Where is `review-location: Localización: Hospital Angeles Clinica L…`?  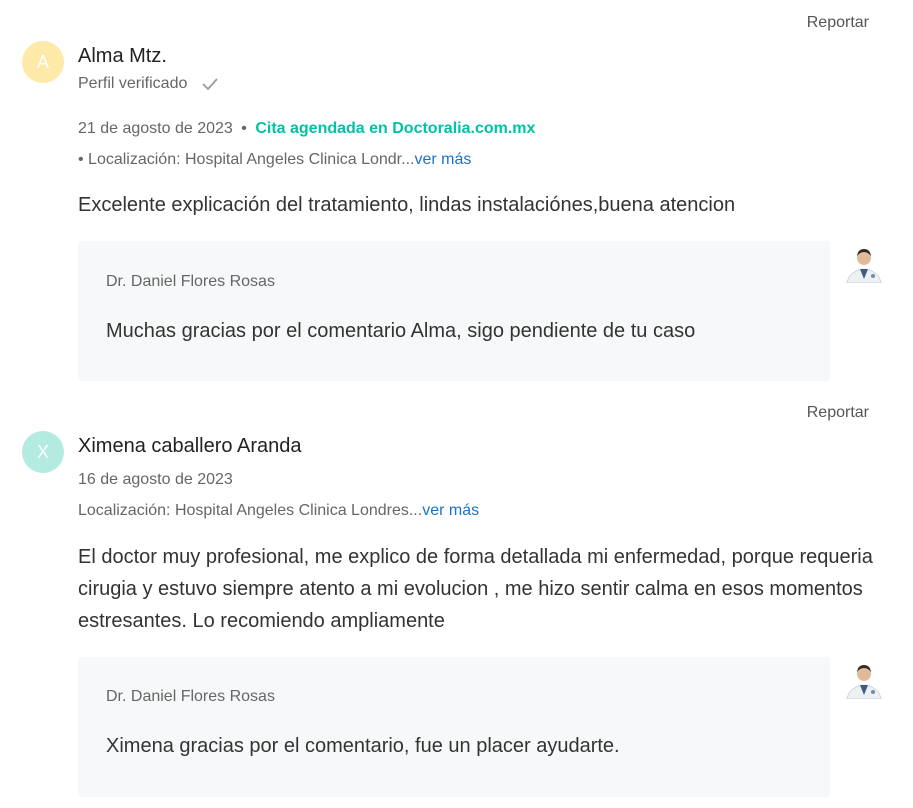
review-location: Localización: Hospital Angeles Clinica L… is located at coordinates (278, 511).